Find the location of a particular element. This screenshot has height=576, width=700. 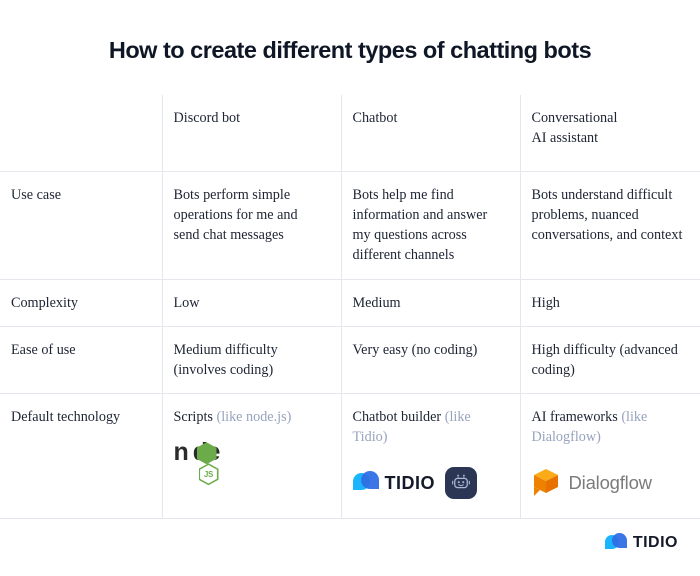

footer-brand: TIDIO is located at coordinates (641, 543).